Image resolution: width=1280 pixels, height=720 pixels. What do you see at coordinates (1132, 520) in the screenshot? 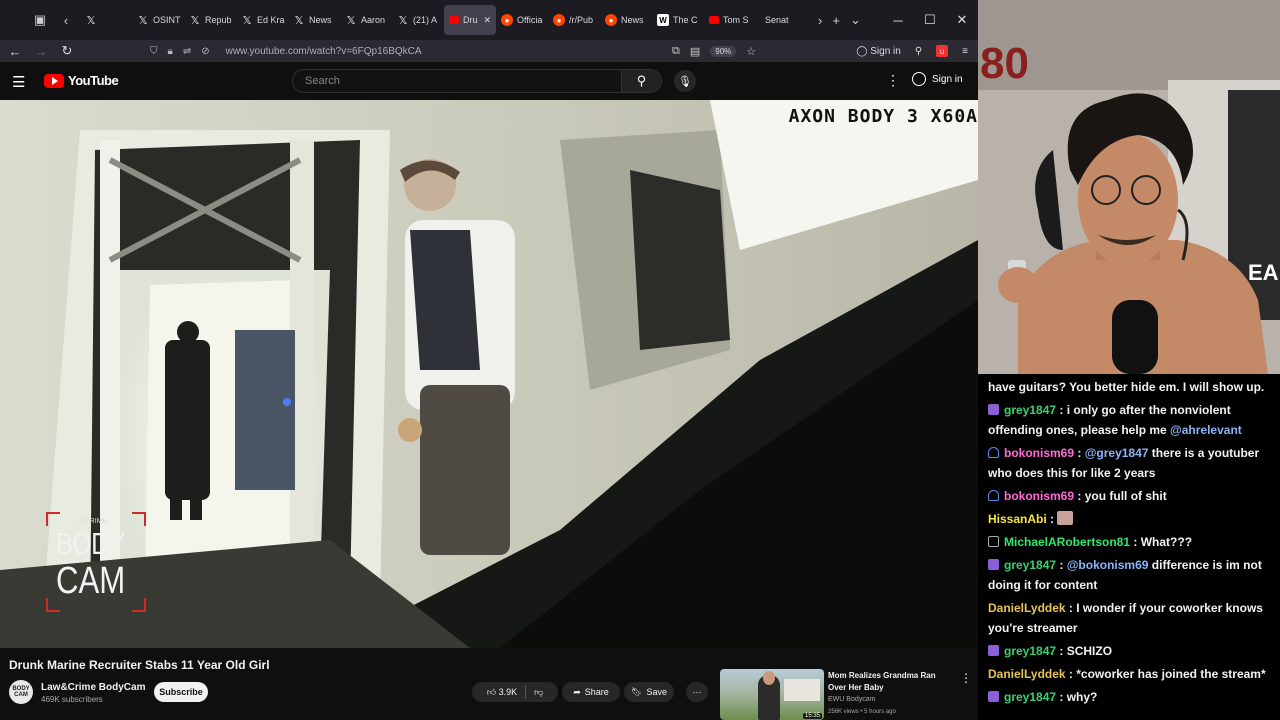
I see `chat-message: HissanAbi :` at bounding box center [1132, 520].